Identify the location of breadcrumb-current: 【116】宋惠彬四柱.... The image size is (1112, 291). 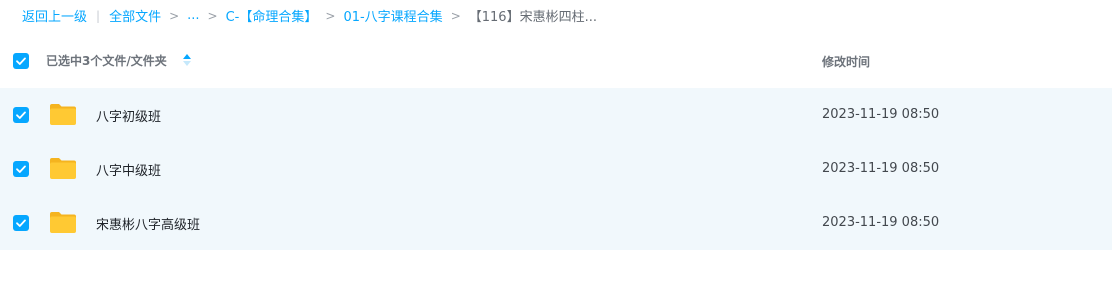
(532, 17).